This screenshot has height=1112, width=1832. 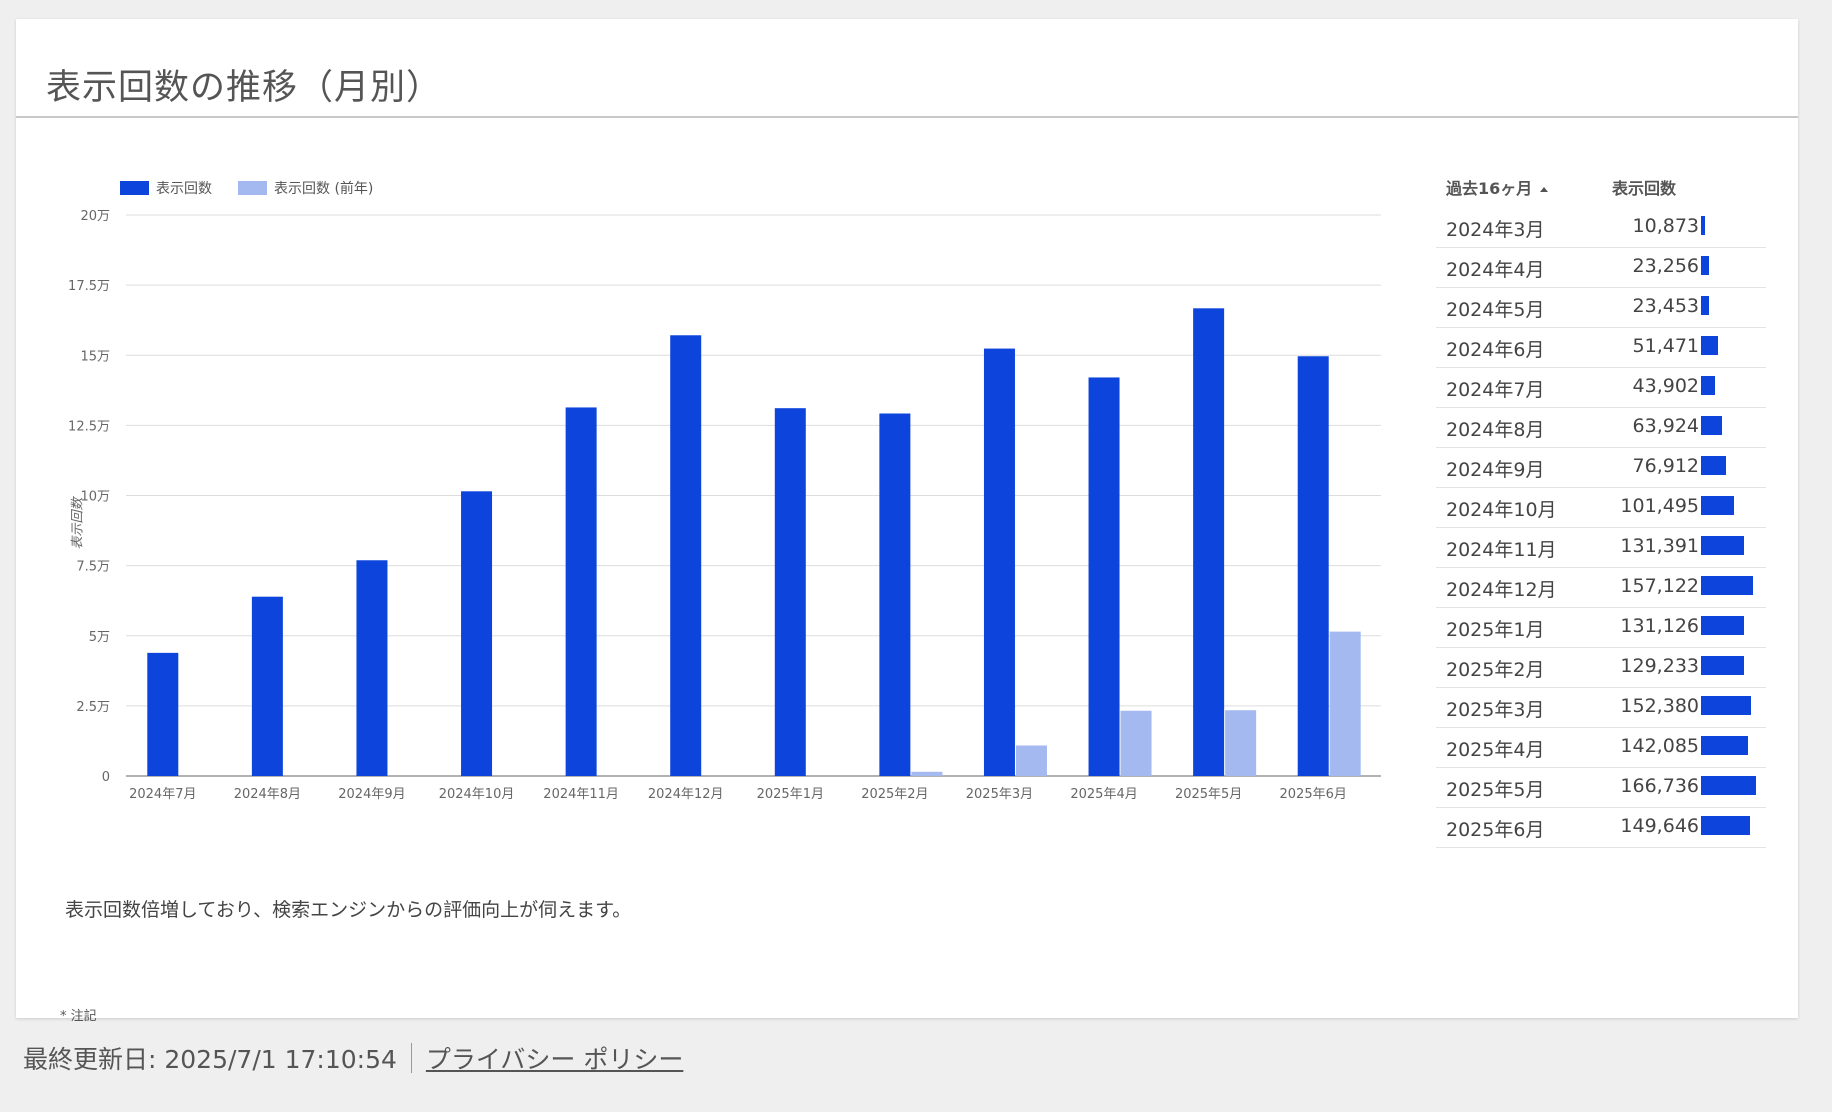 What do you see at coordinates (477, 794) in the screenshot?
I see `x-tick-label: 2024年10月` at bounding box center [477, 794].